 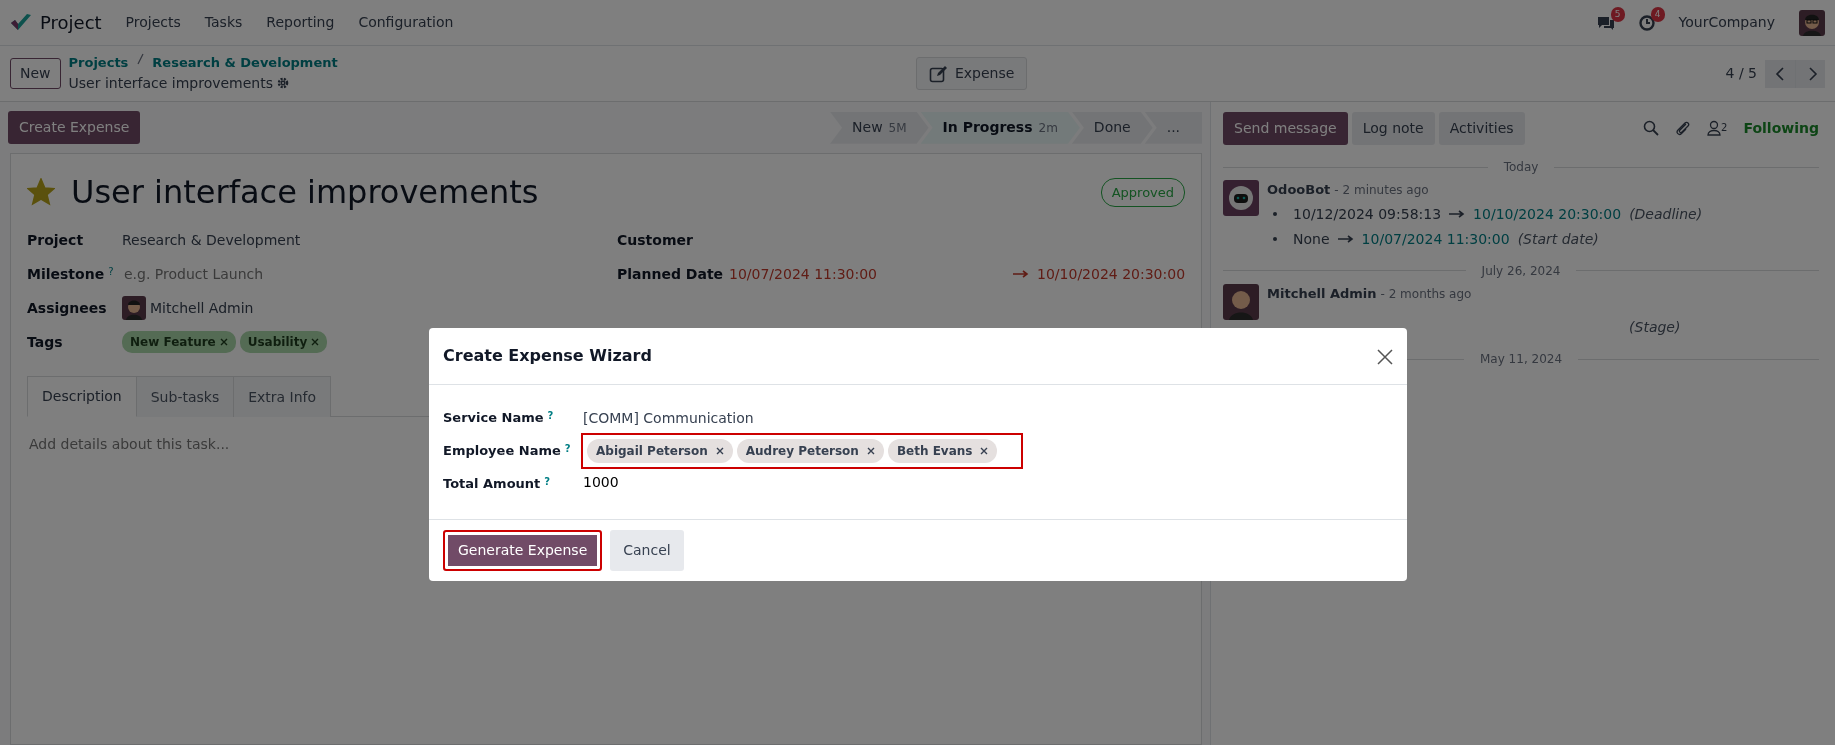 I want to click on user-name: Mitchell Admin, so click(x=202, y=308).